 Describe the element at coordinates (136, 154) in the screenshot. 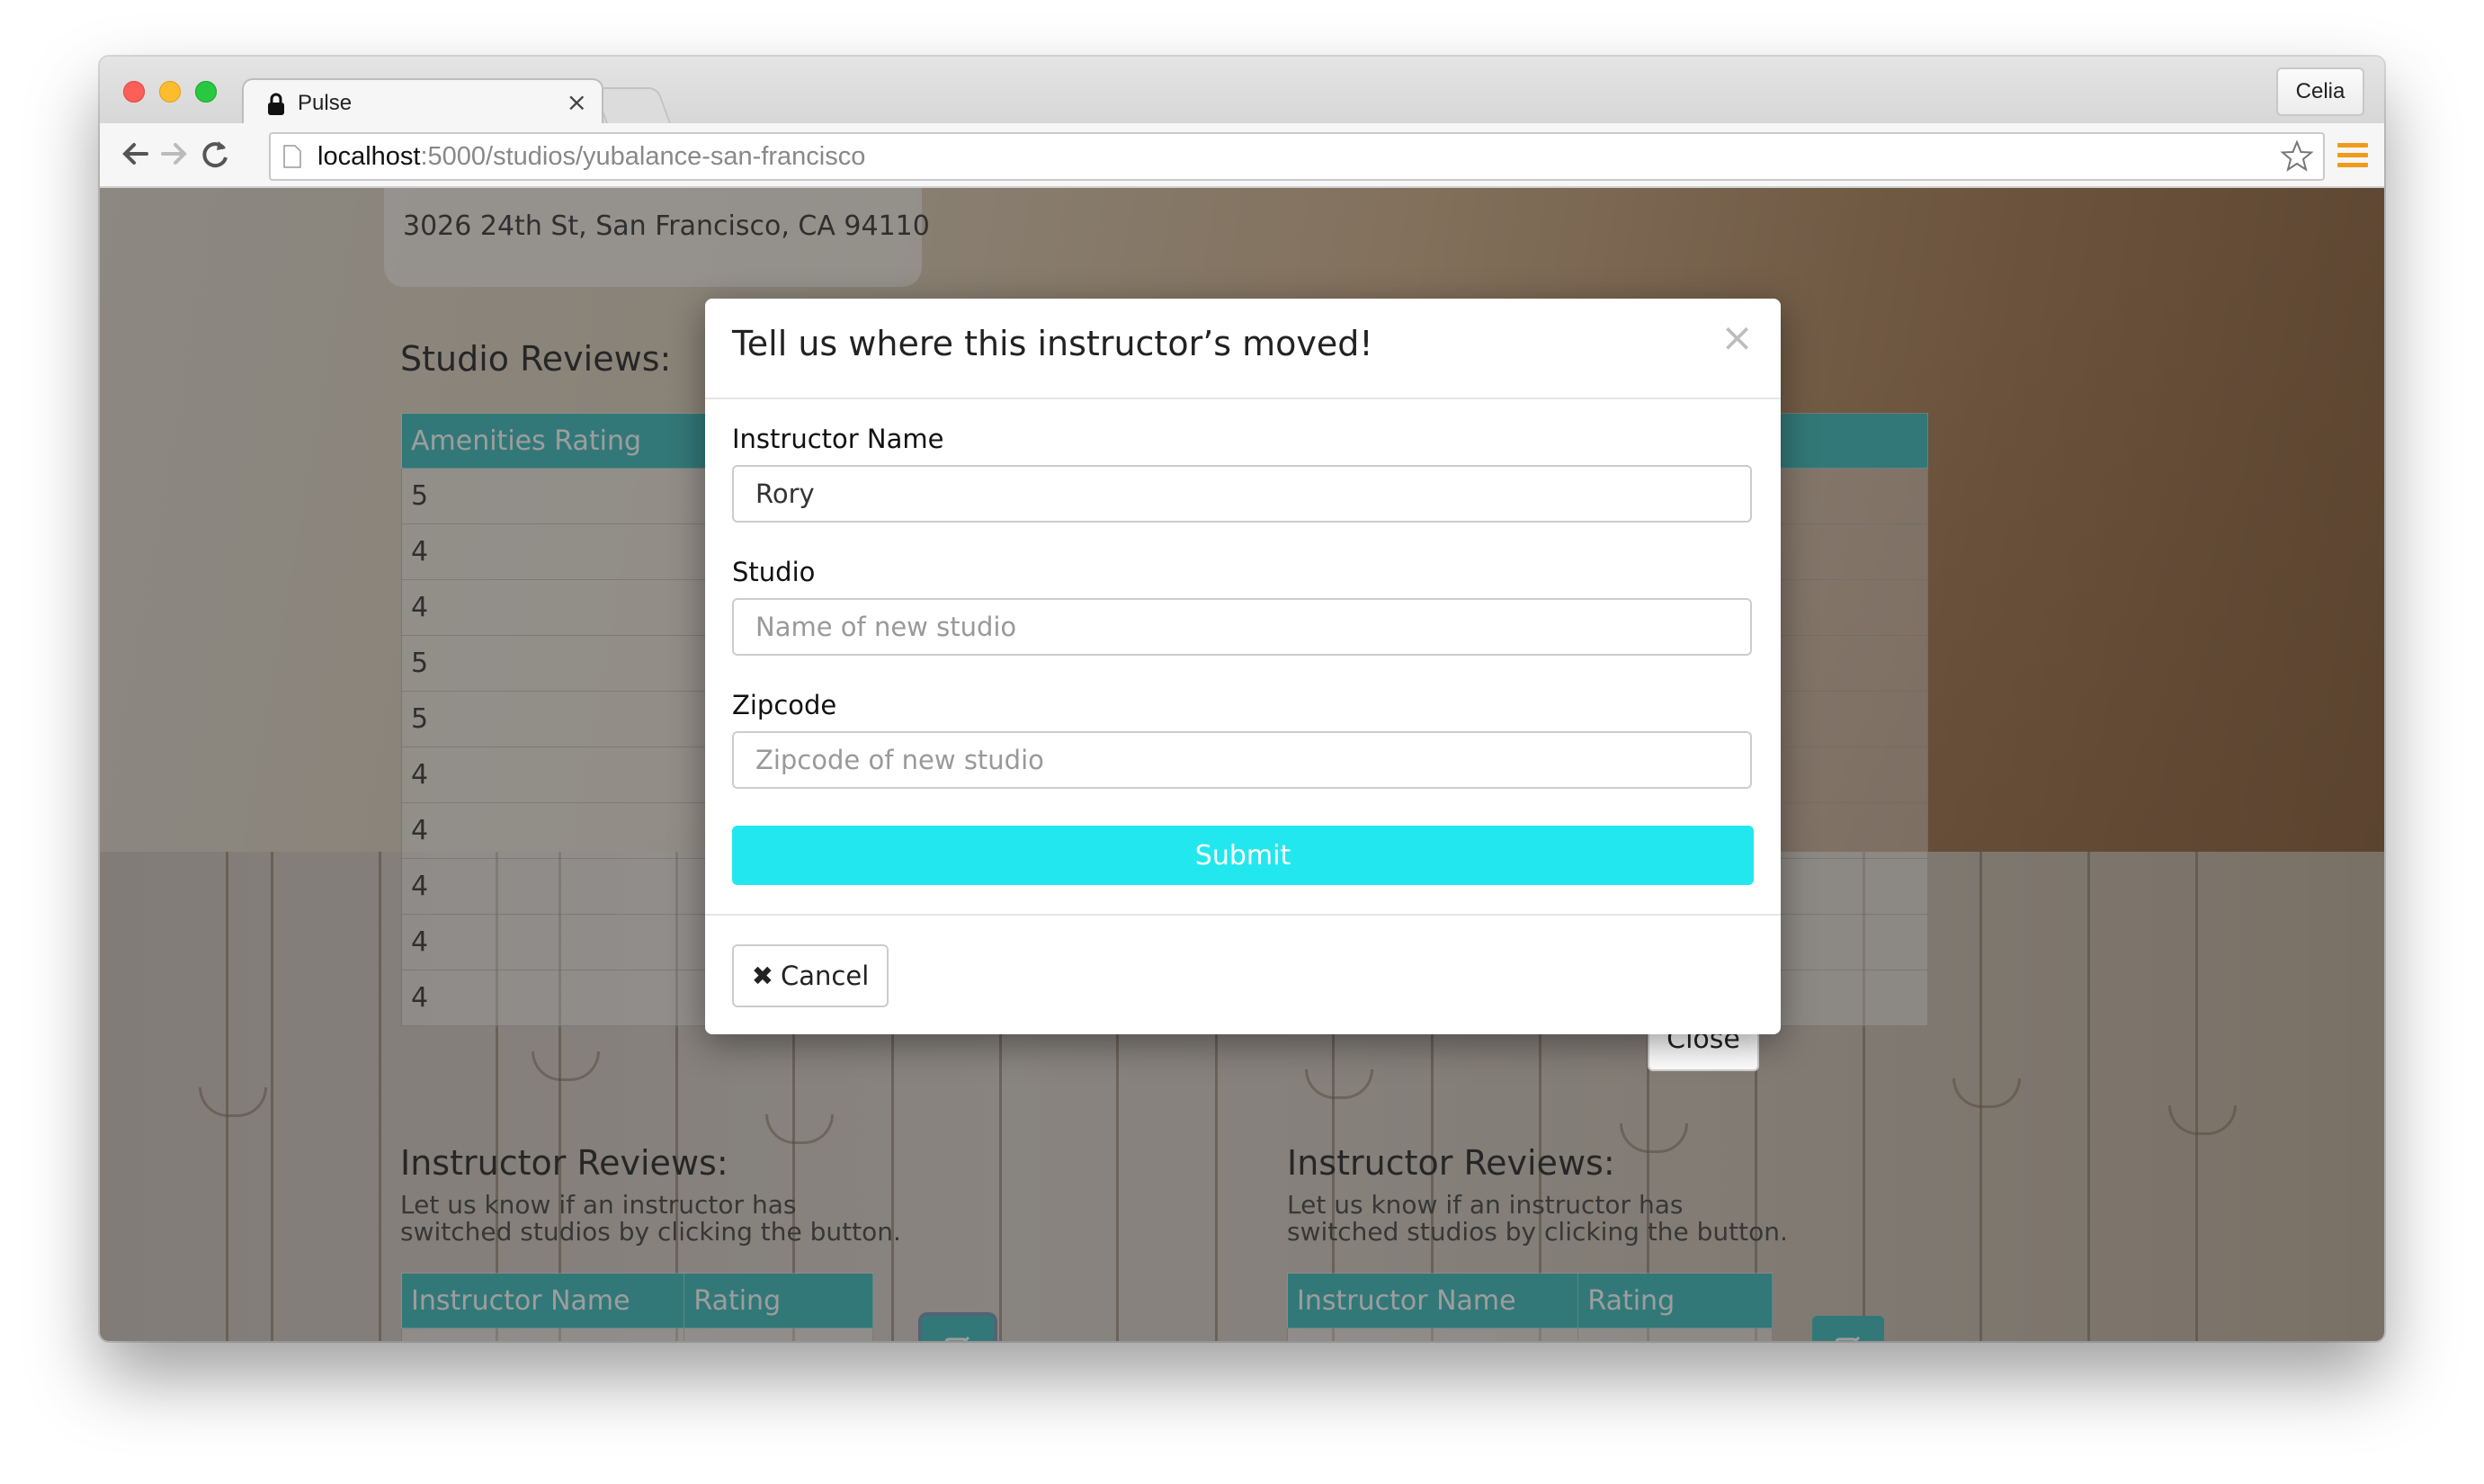

I see `back-icon` at that location.